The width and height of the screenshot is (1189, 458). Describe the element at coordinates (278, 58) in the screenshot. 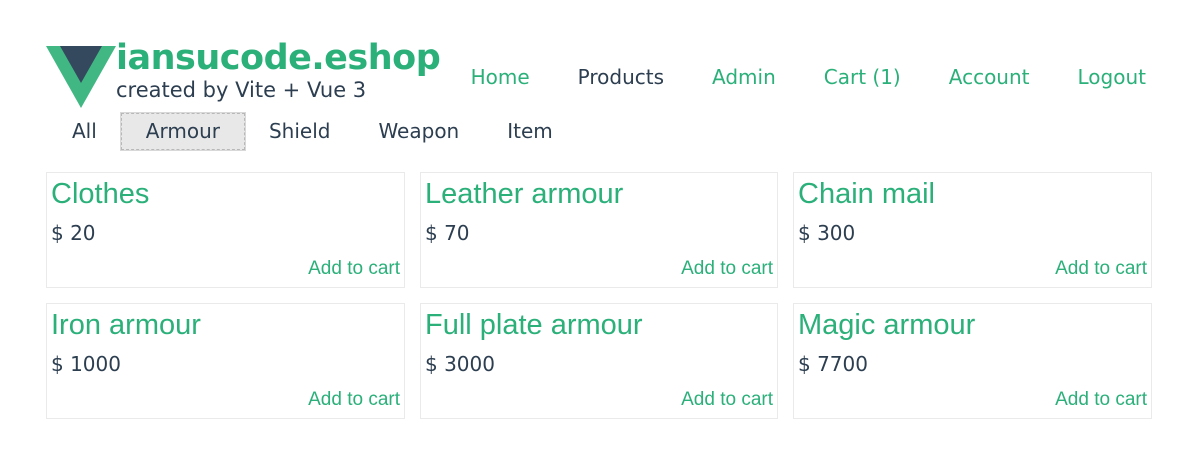

I see `brand-title: iansucode.eshop` at that location.